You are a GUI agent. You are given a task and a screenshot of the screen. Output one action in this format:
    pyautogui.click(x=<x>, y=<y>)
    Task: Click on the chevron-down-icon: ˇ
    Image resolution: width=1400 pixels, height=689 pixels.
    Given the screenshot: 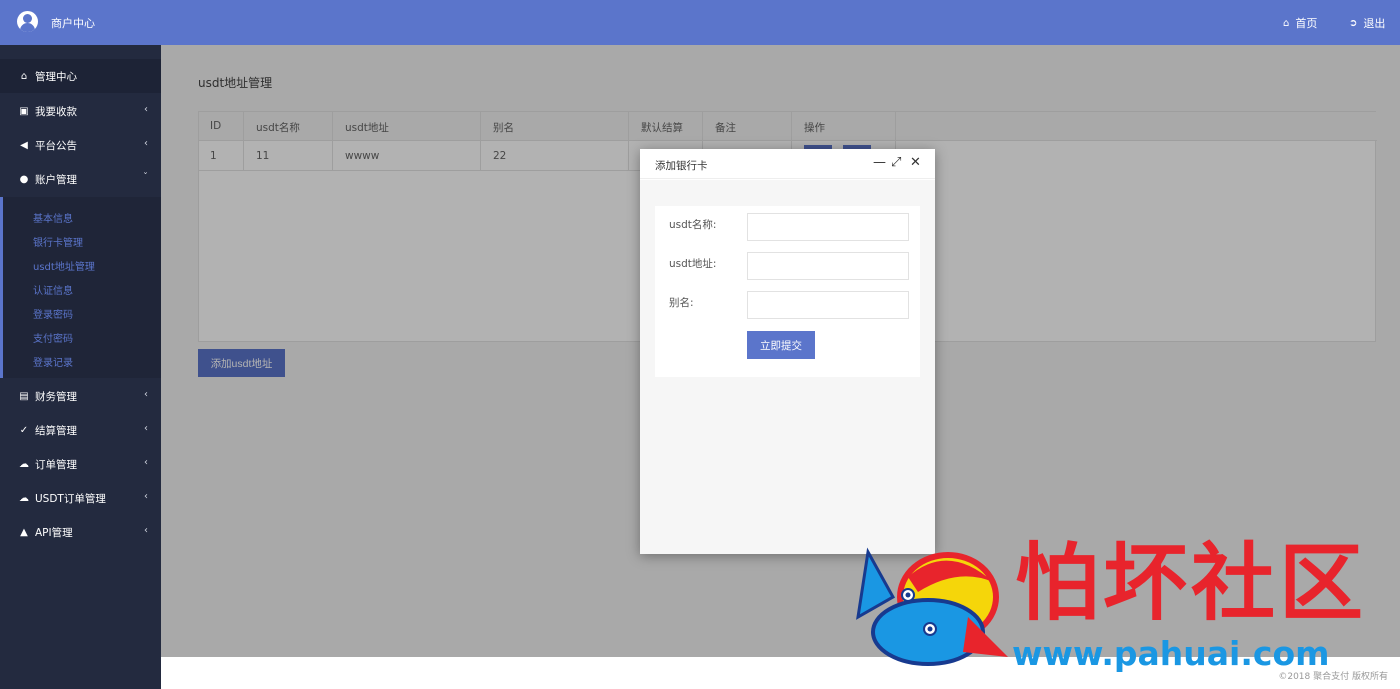 What is the action you would take?
    pyautogui.click(x=145, y=177)
    